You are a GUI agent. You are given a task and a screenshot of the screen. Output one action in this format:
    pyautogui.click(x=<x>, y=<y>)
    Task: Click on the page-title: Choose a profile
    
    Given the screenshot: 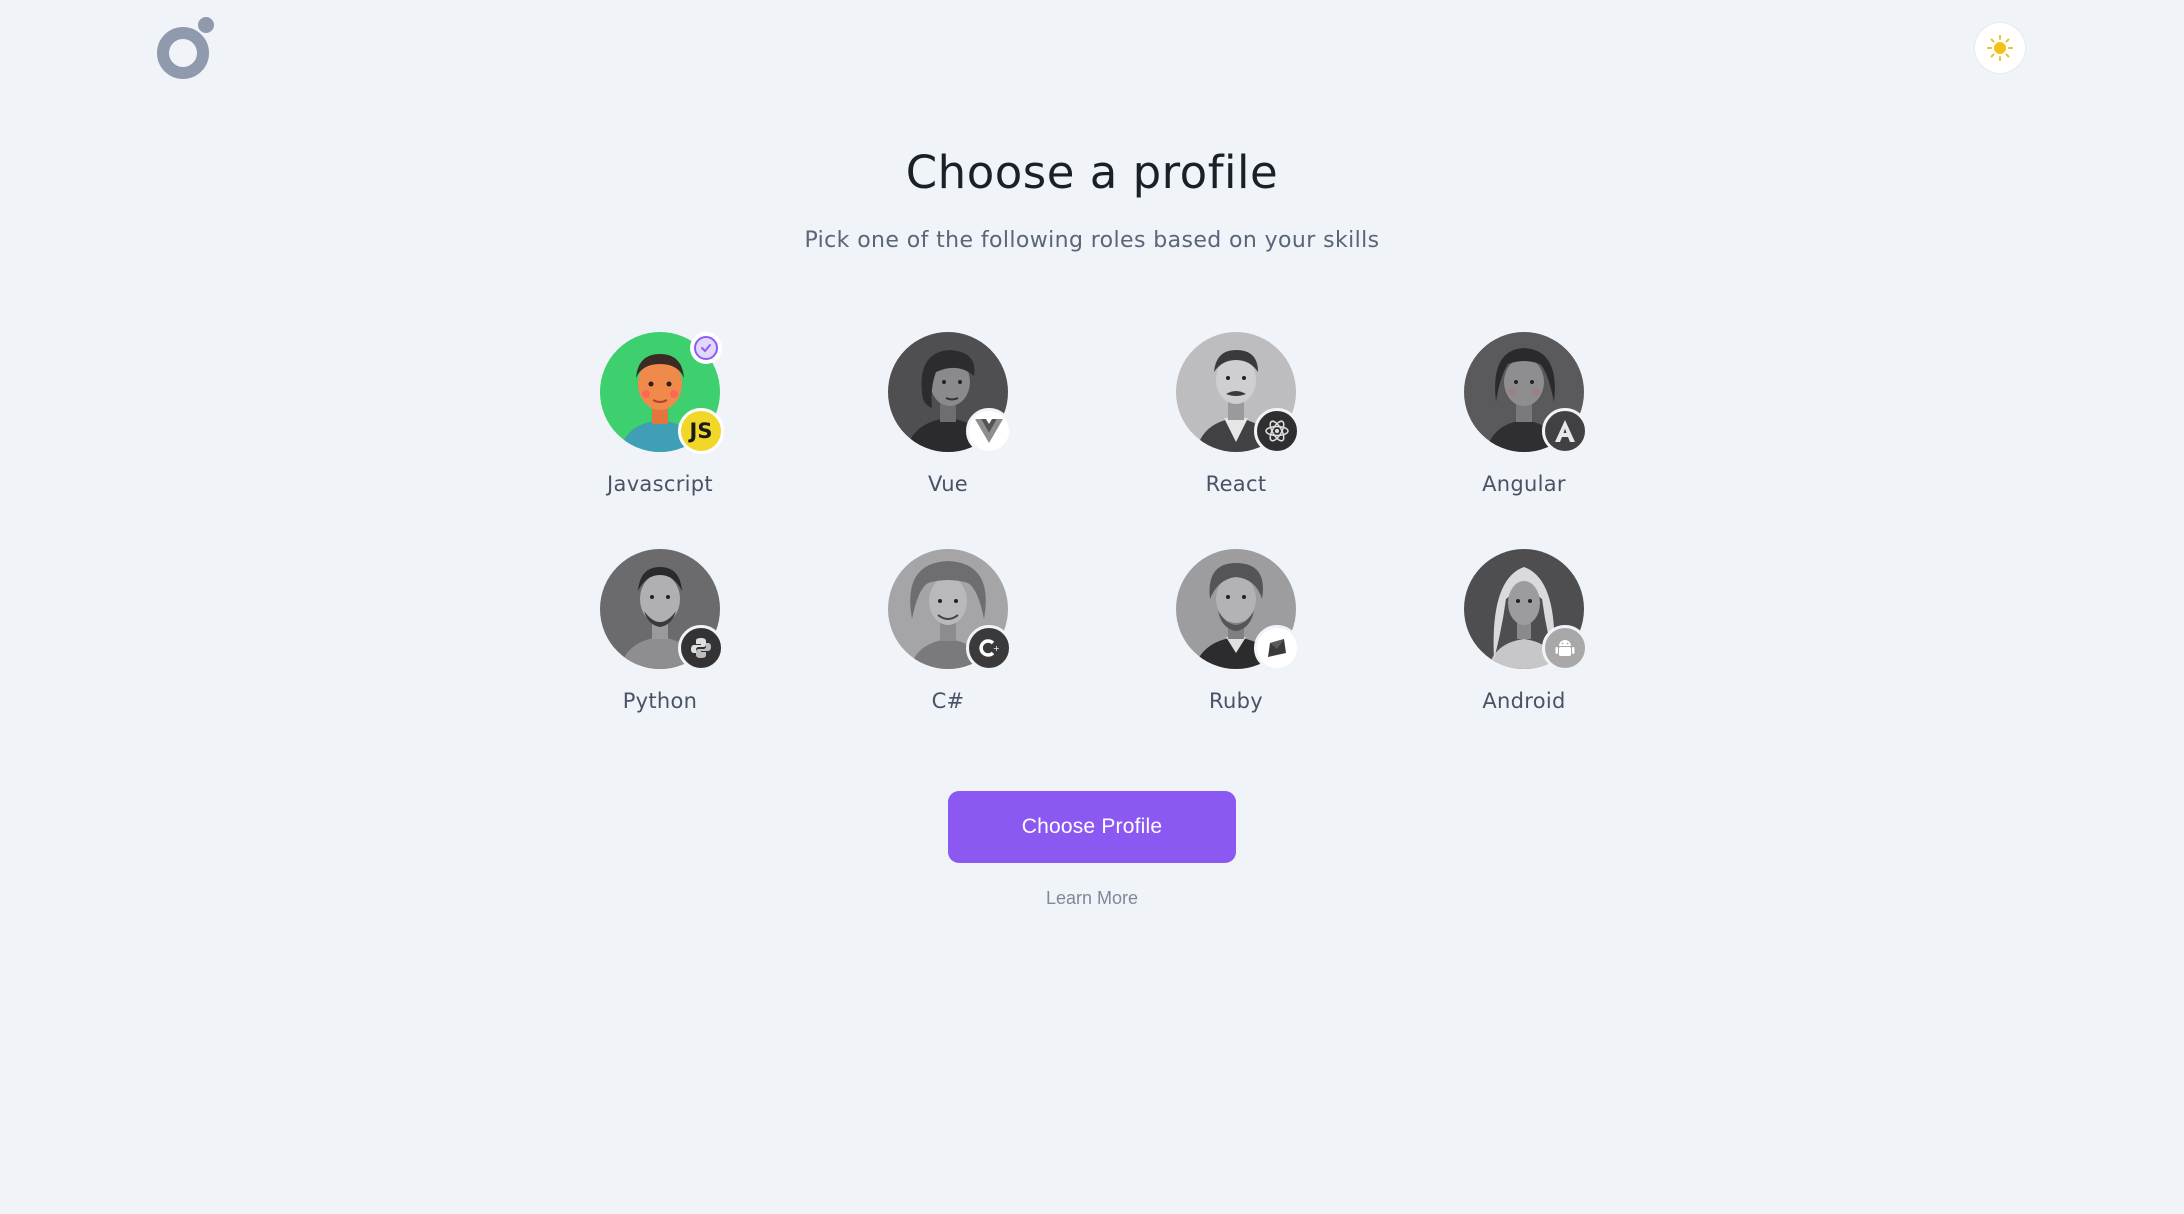 What is the action you would take?
    pyautogui.click(x=1092, y=172)
    